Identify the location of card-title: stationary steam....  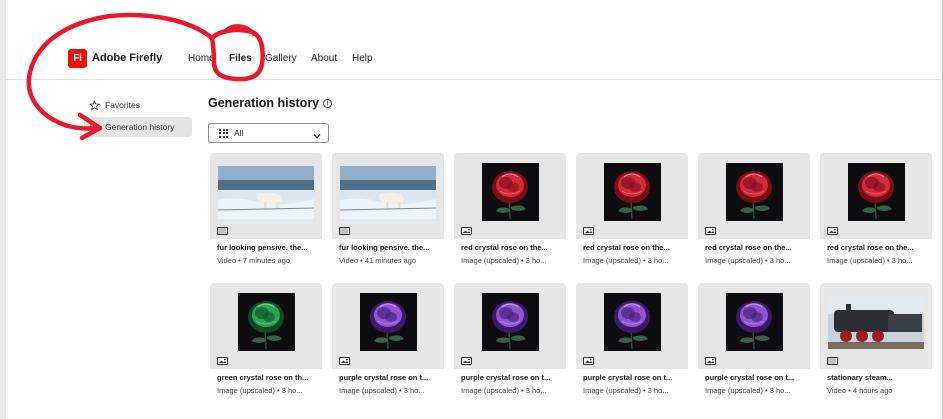
(860, 377).